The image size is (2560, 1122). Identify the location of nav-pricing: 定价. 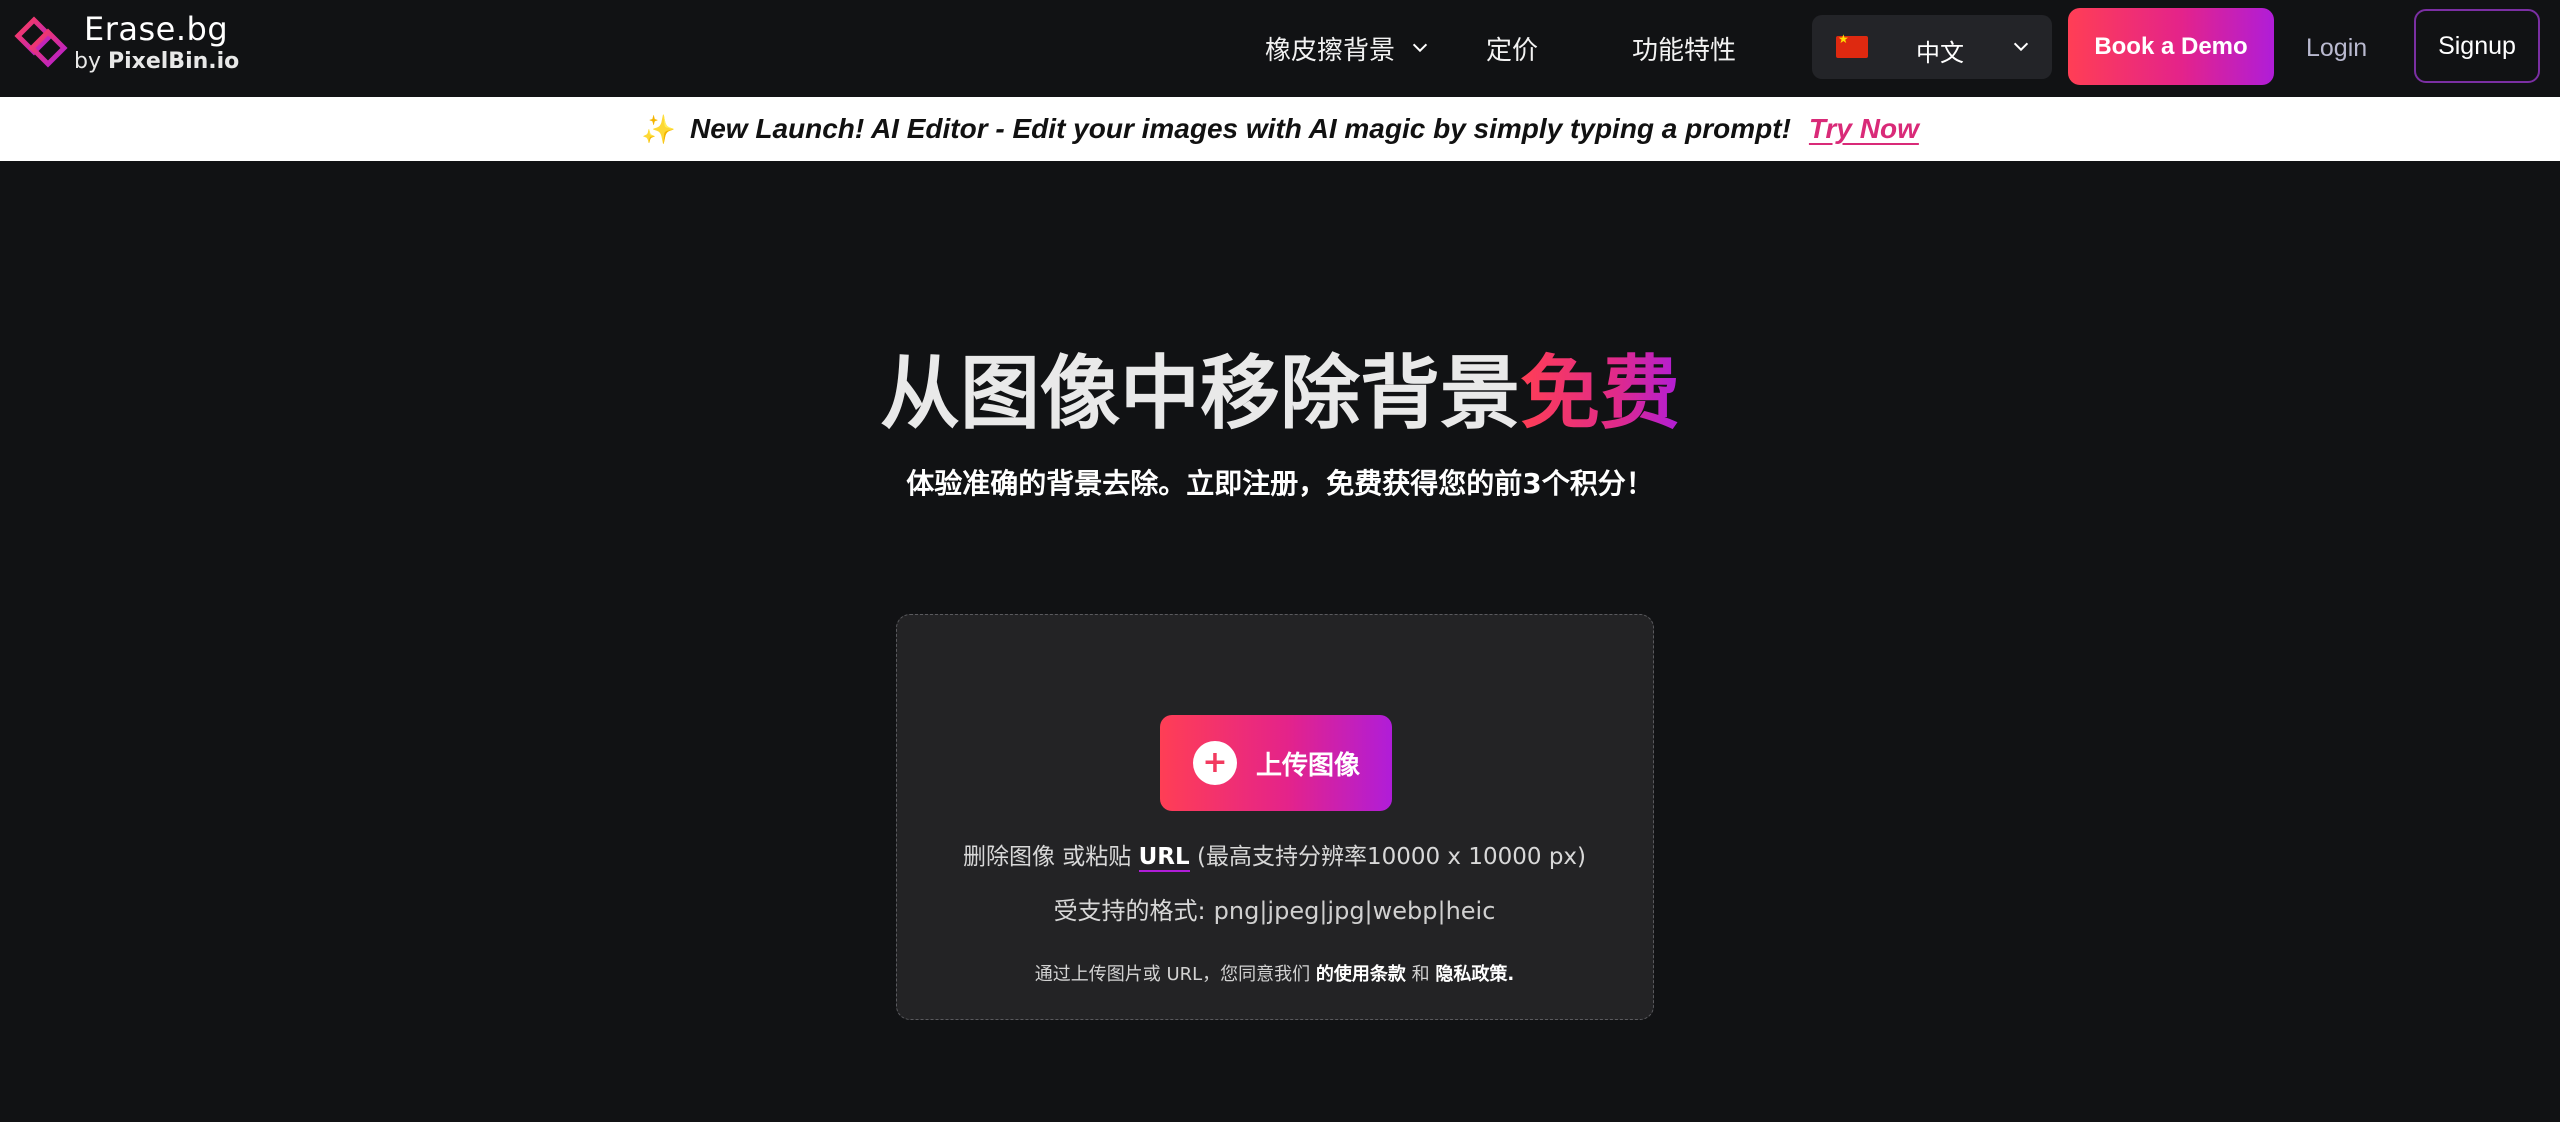
(1512, 48).